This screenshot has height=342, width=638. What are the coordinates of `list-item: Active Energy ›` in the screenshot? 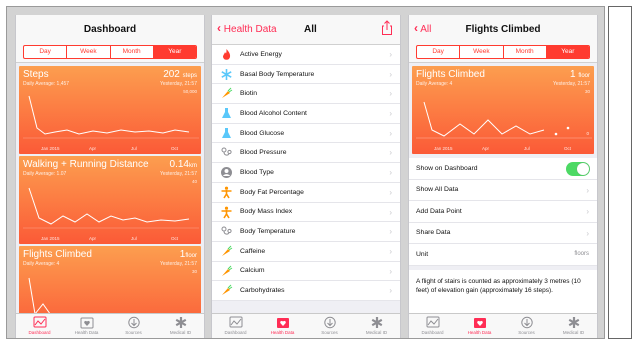 It's located at (306, 55).